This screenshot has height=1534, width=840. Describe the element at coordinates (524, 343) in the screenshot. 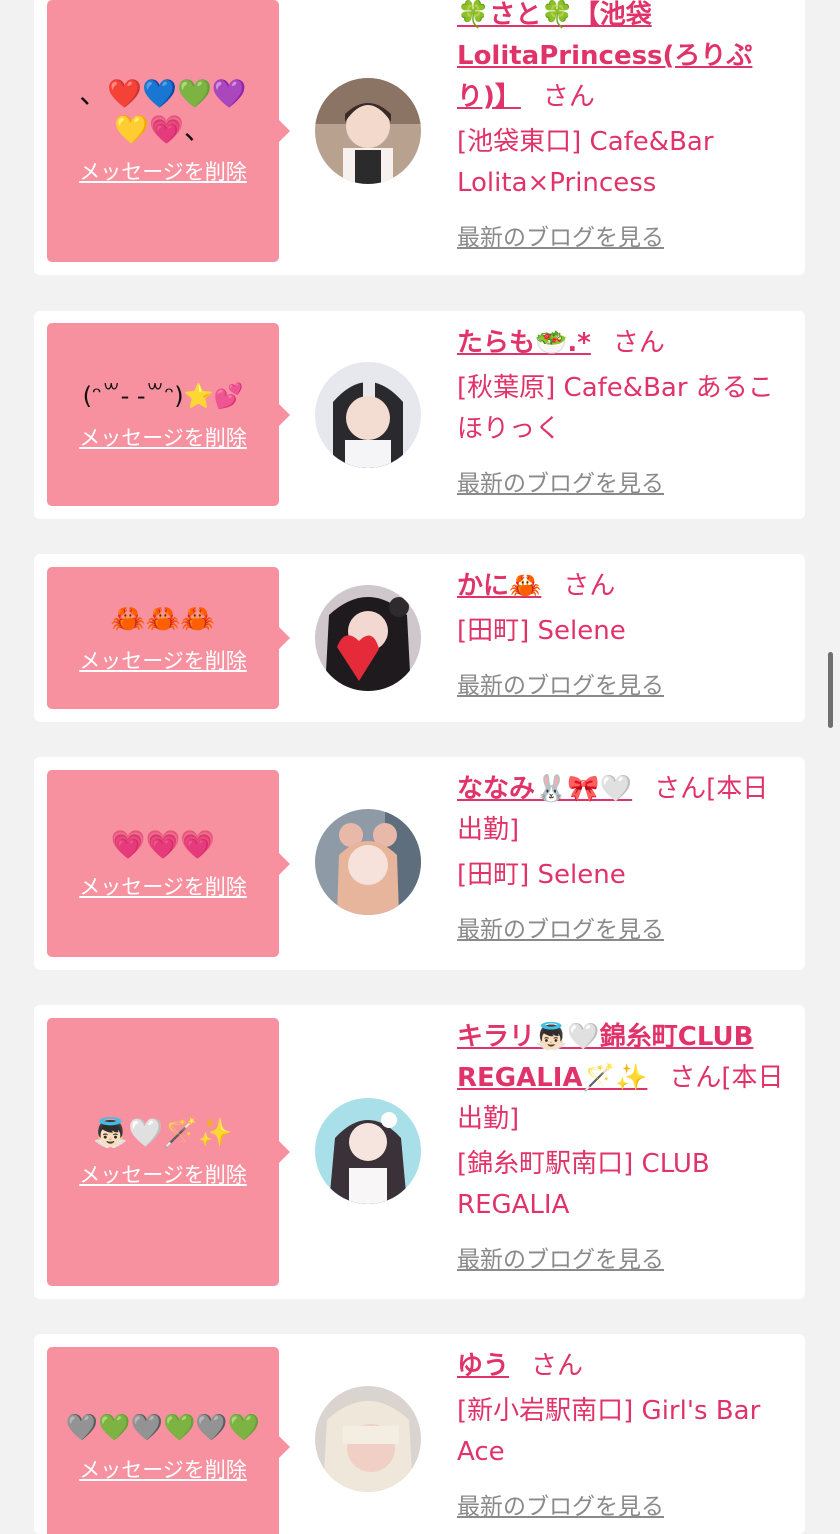

I see `cast-name-link: たらも🥗.*` at that location.